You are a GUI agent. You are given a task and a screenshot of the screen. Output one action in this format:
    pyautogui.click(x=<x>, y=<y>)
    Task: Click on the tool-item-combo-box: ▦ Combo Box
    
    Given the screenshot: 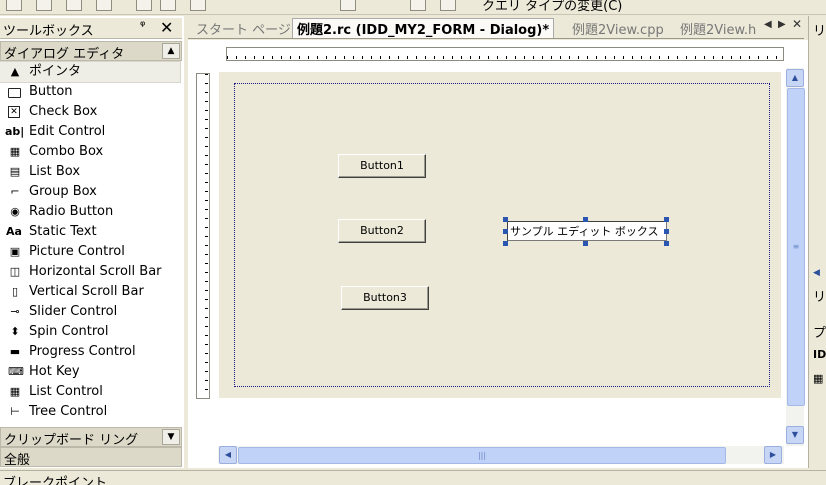 What is the action you would take?
    pyautogui.click(x=92, y=152)
    